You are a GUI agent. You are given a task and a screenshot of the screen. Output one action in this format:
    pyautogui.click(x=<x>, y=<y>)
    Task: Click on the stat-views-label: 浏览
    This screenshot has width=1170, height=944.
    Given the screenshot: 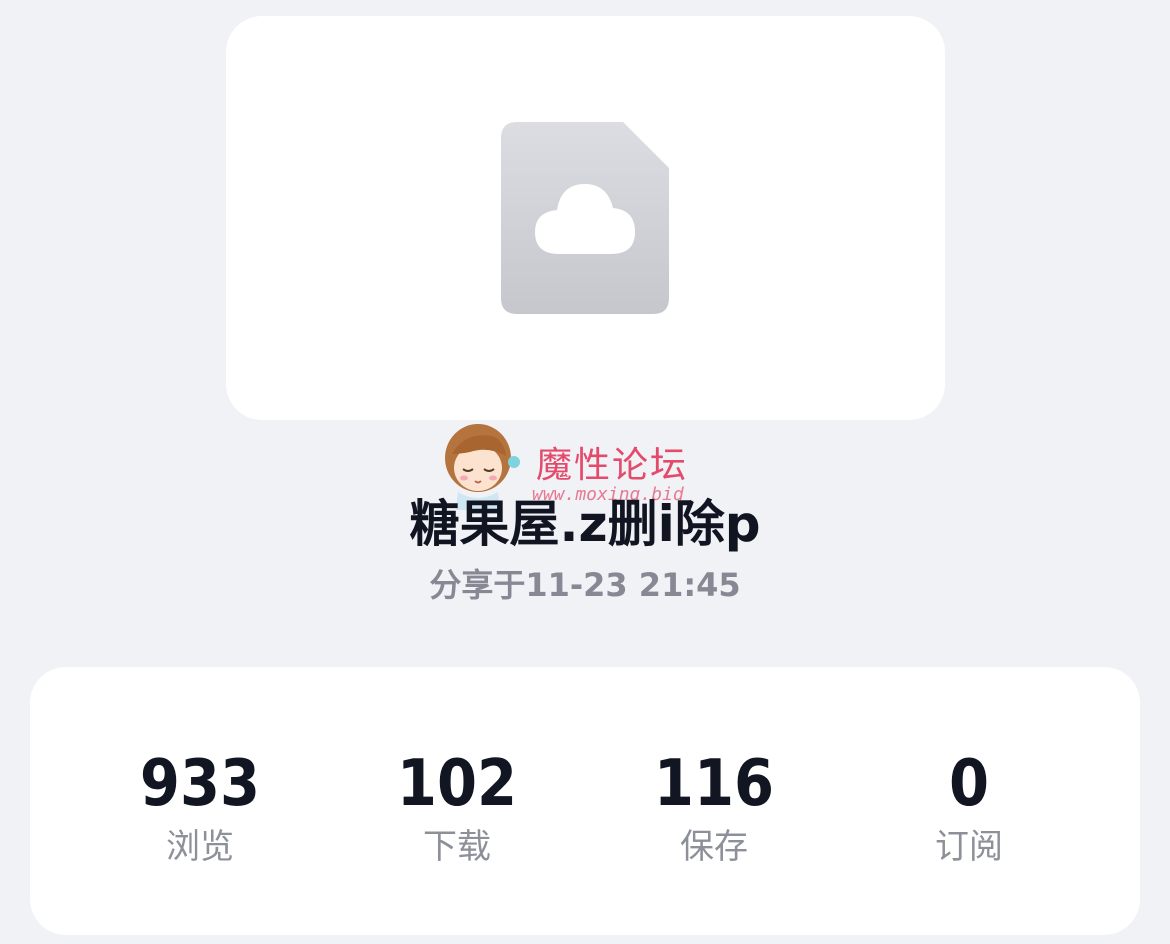 What is the action you would take?
    pyautogui.click(x=200, y=847)
    